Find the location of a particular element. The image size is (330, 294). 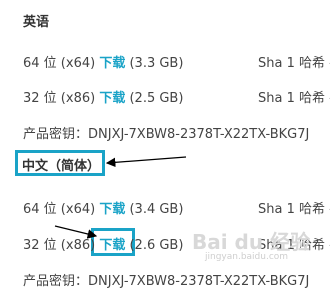

arrow-to-download is located at coordinates (76, 232).